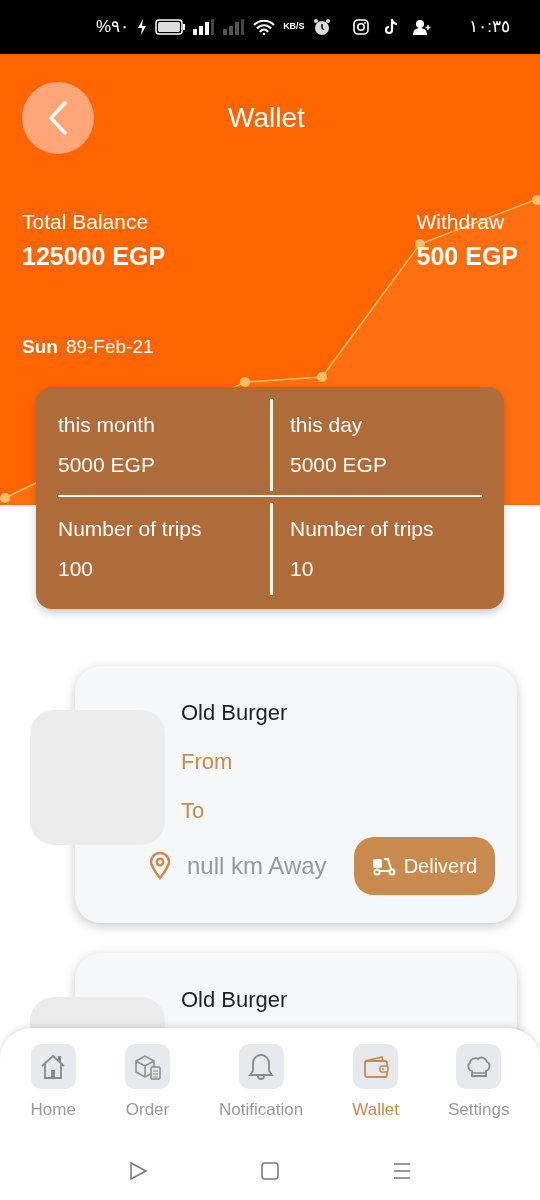  Describe the element at coordinates (257, 865) in the screenshot. I see `distance-text: null km Away` at that location.